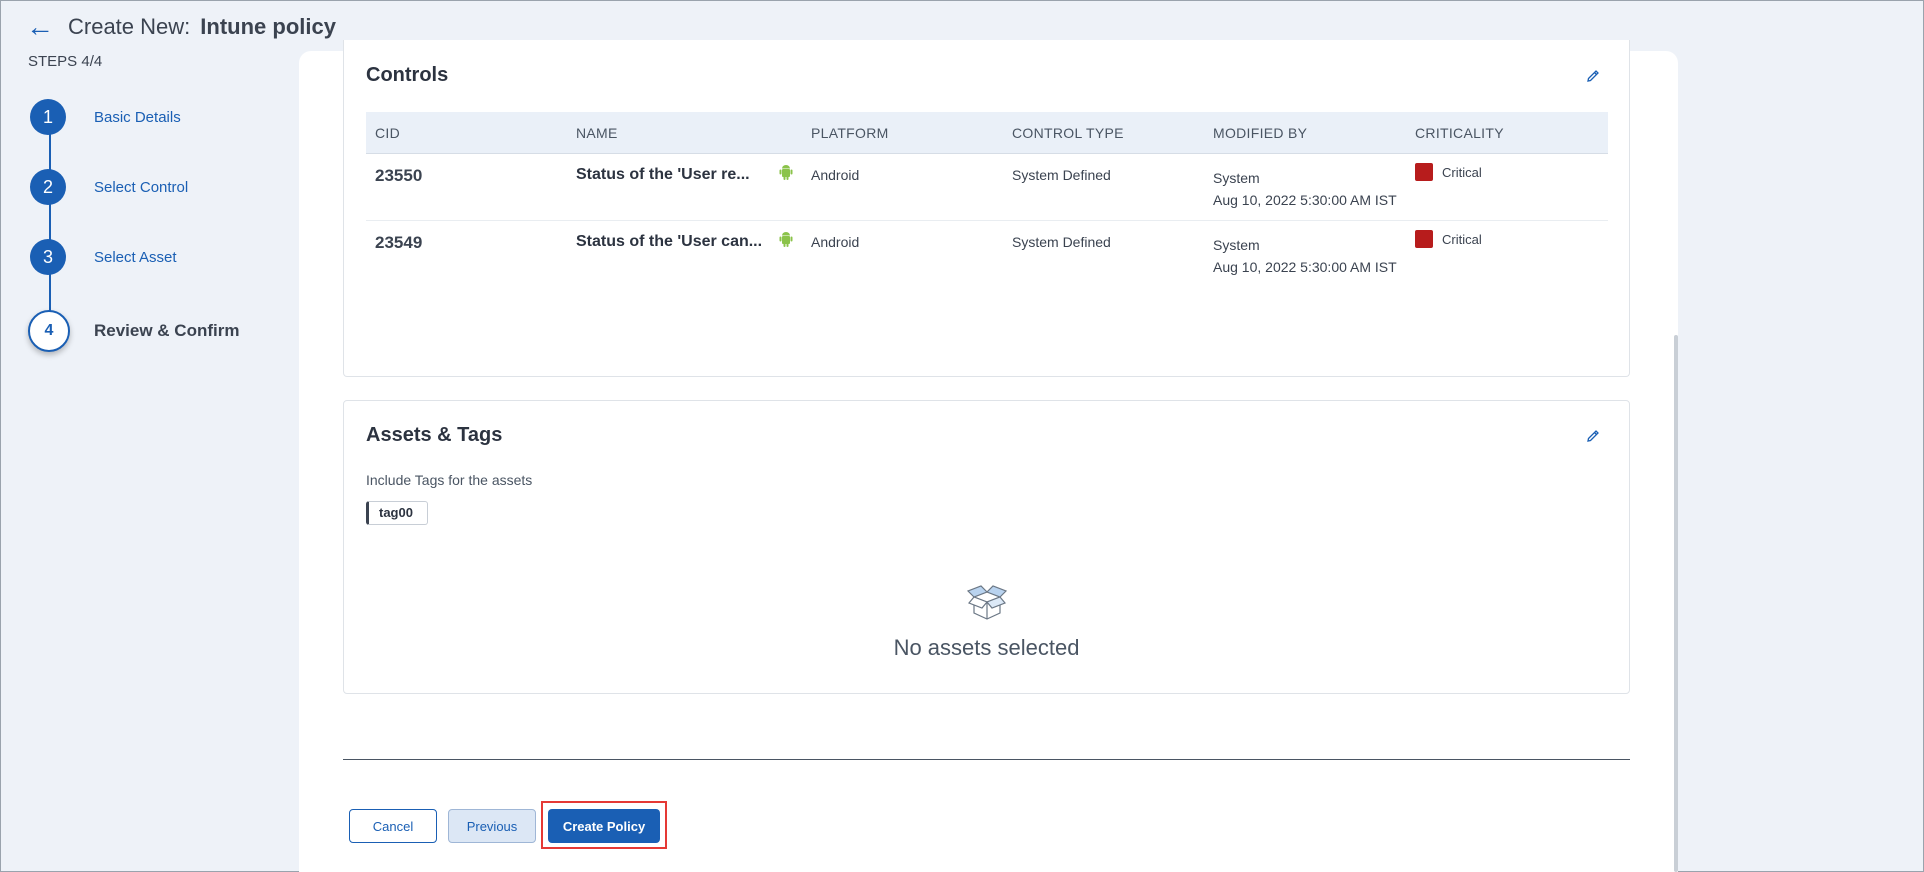 Image resolution: width=1924 pixels, height=872 pixels. I want to click on step-select-control: 2 Select Control, so click(109, 187).